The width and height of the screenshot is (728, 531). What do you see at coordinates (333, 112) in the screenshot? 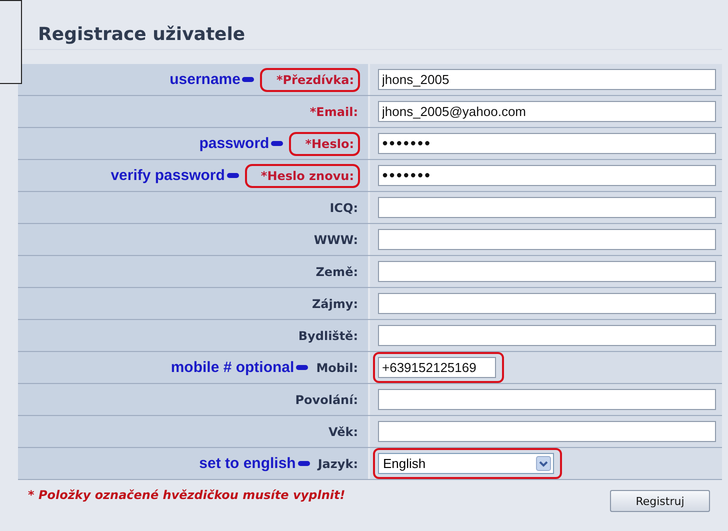
I see `field-label: *Email:` at bounding box center [333, 112].